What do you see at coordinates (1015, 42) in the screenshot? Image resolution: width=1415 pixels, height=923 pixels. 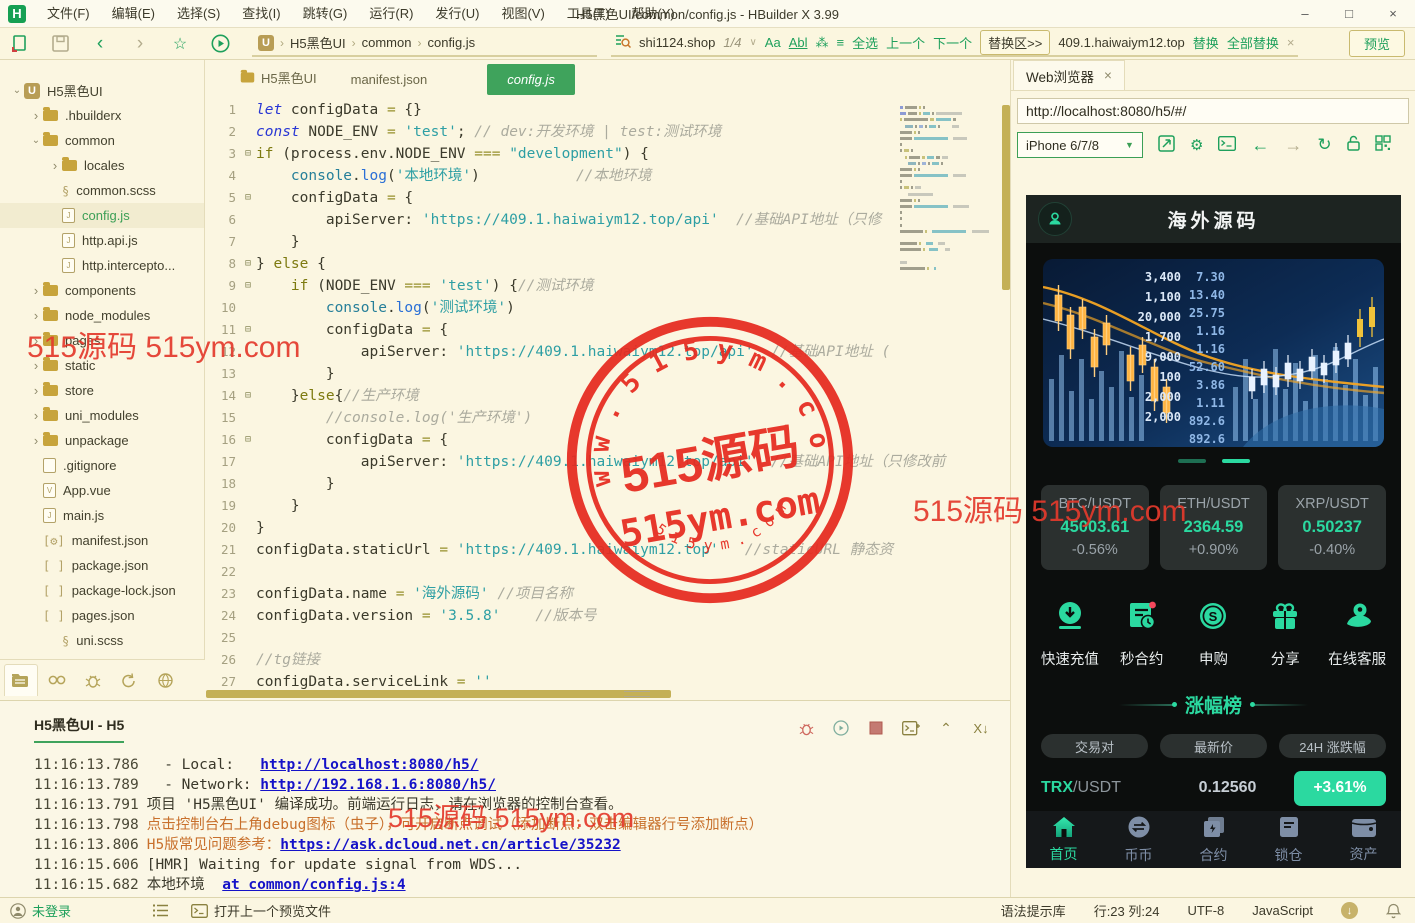 I see `replace-zone-button: 替换区>>` at bounding box center [1015, 42].